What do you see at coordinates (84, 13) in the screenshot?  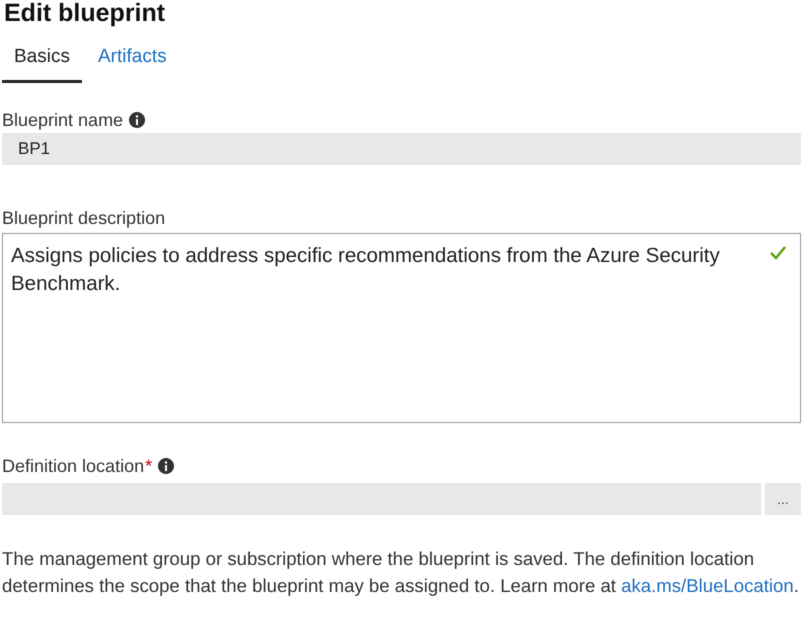 I see `page-title: Edit blueprint` at bounding box center [84, 13].